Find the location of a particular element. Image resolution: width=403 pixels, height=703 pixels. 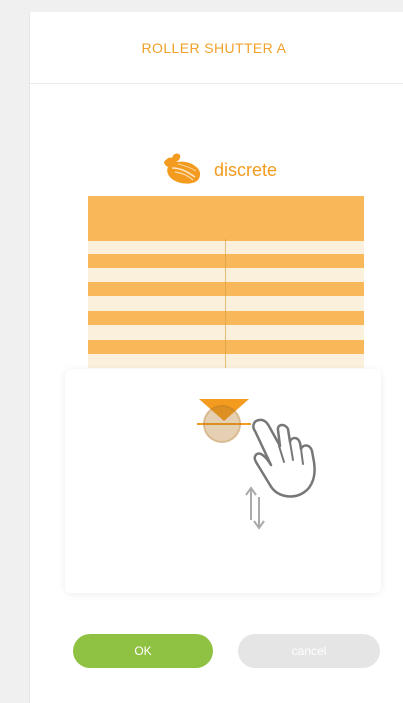

touch-indicator is located at coordinates (222, 424).